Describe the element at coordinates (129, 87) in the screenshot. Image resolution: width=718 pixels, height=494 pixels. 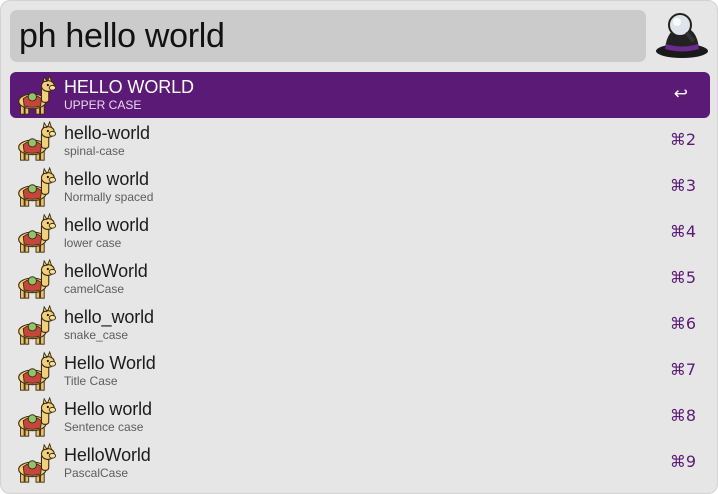
I see `result-title: HELLO WORLD` at that location.